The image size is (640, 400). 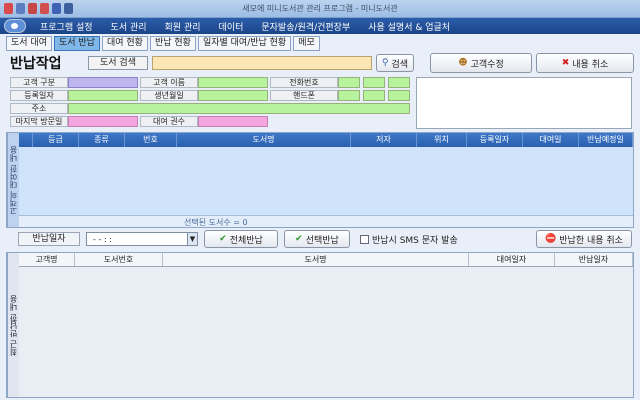 I want to click on edit-customer-button: ☻ 고객수정, so click(x=481, y=63).